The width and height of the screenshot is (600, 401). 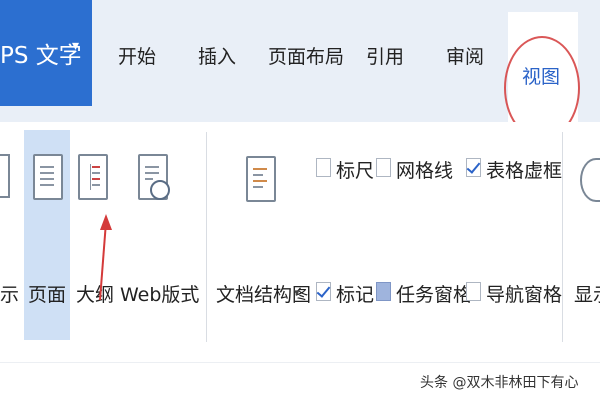 What do you see at coordinates (105, 257) in the screenshot?
I see `annotation-arrow` at bounding box center [105, 257].